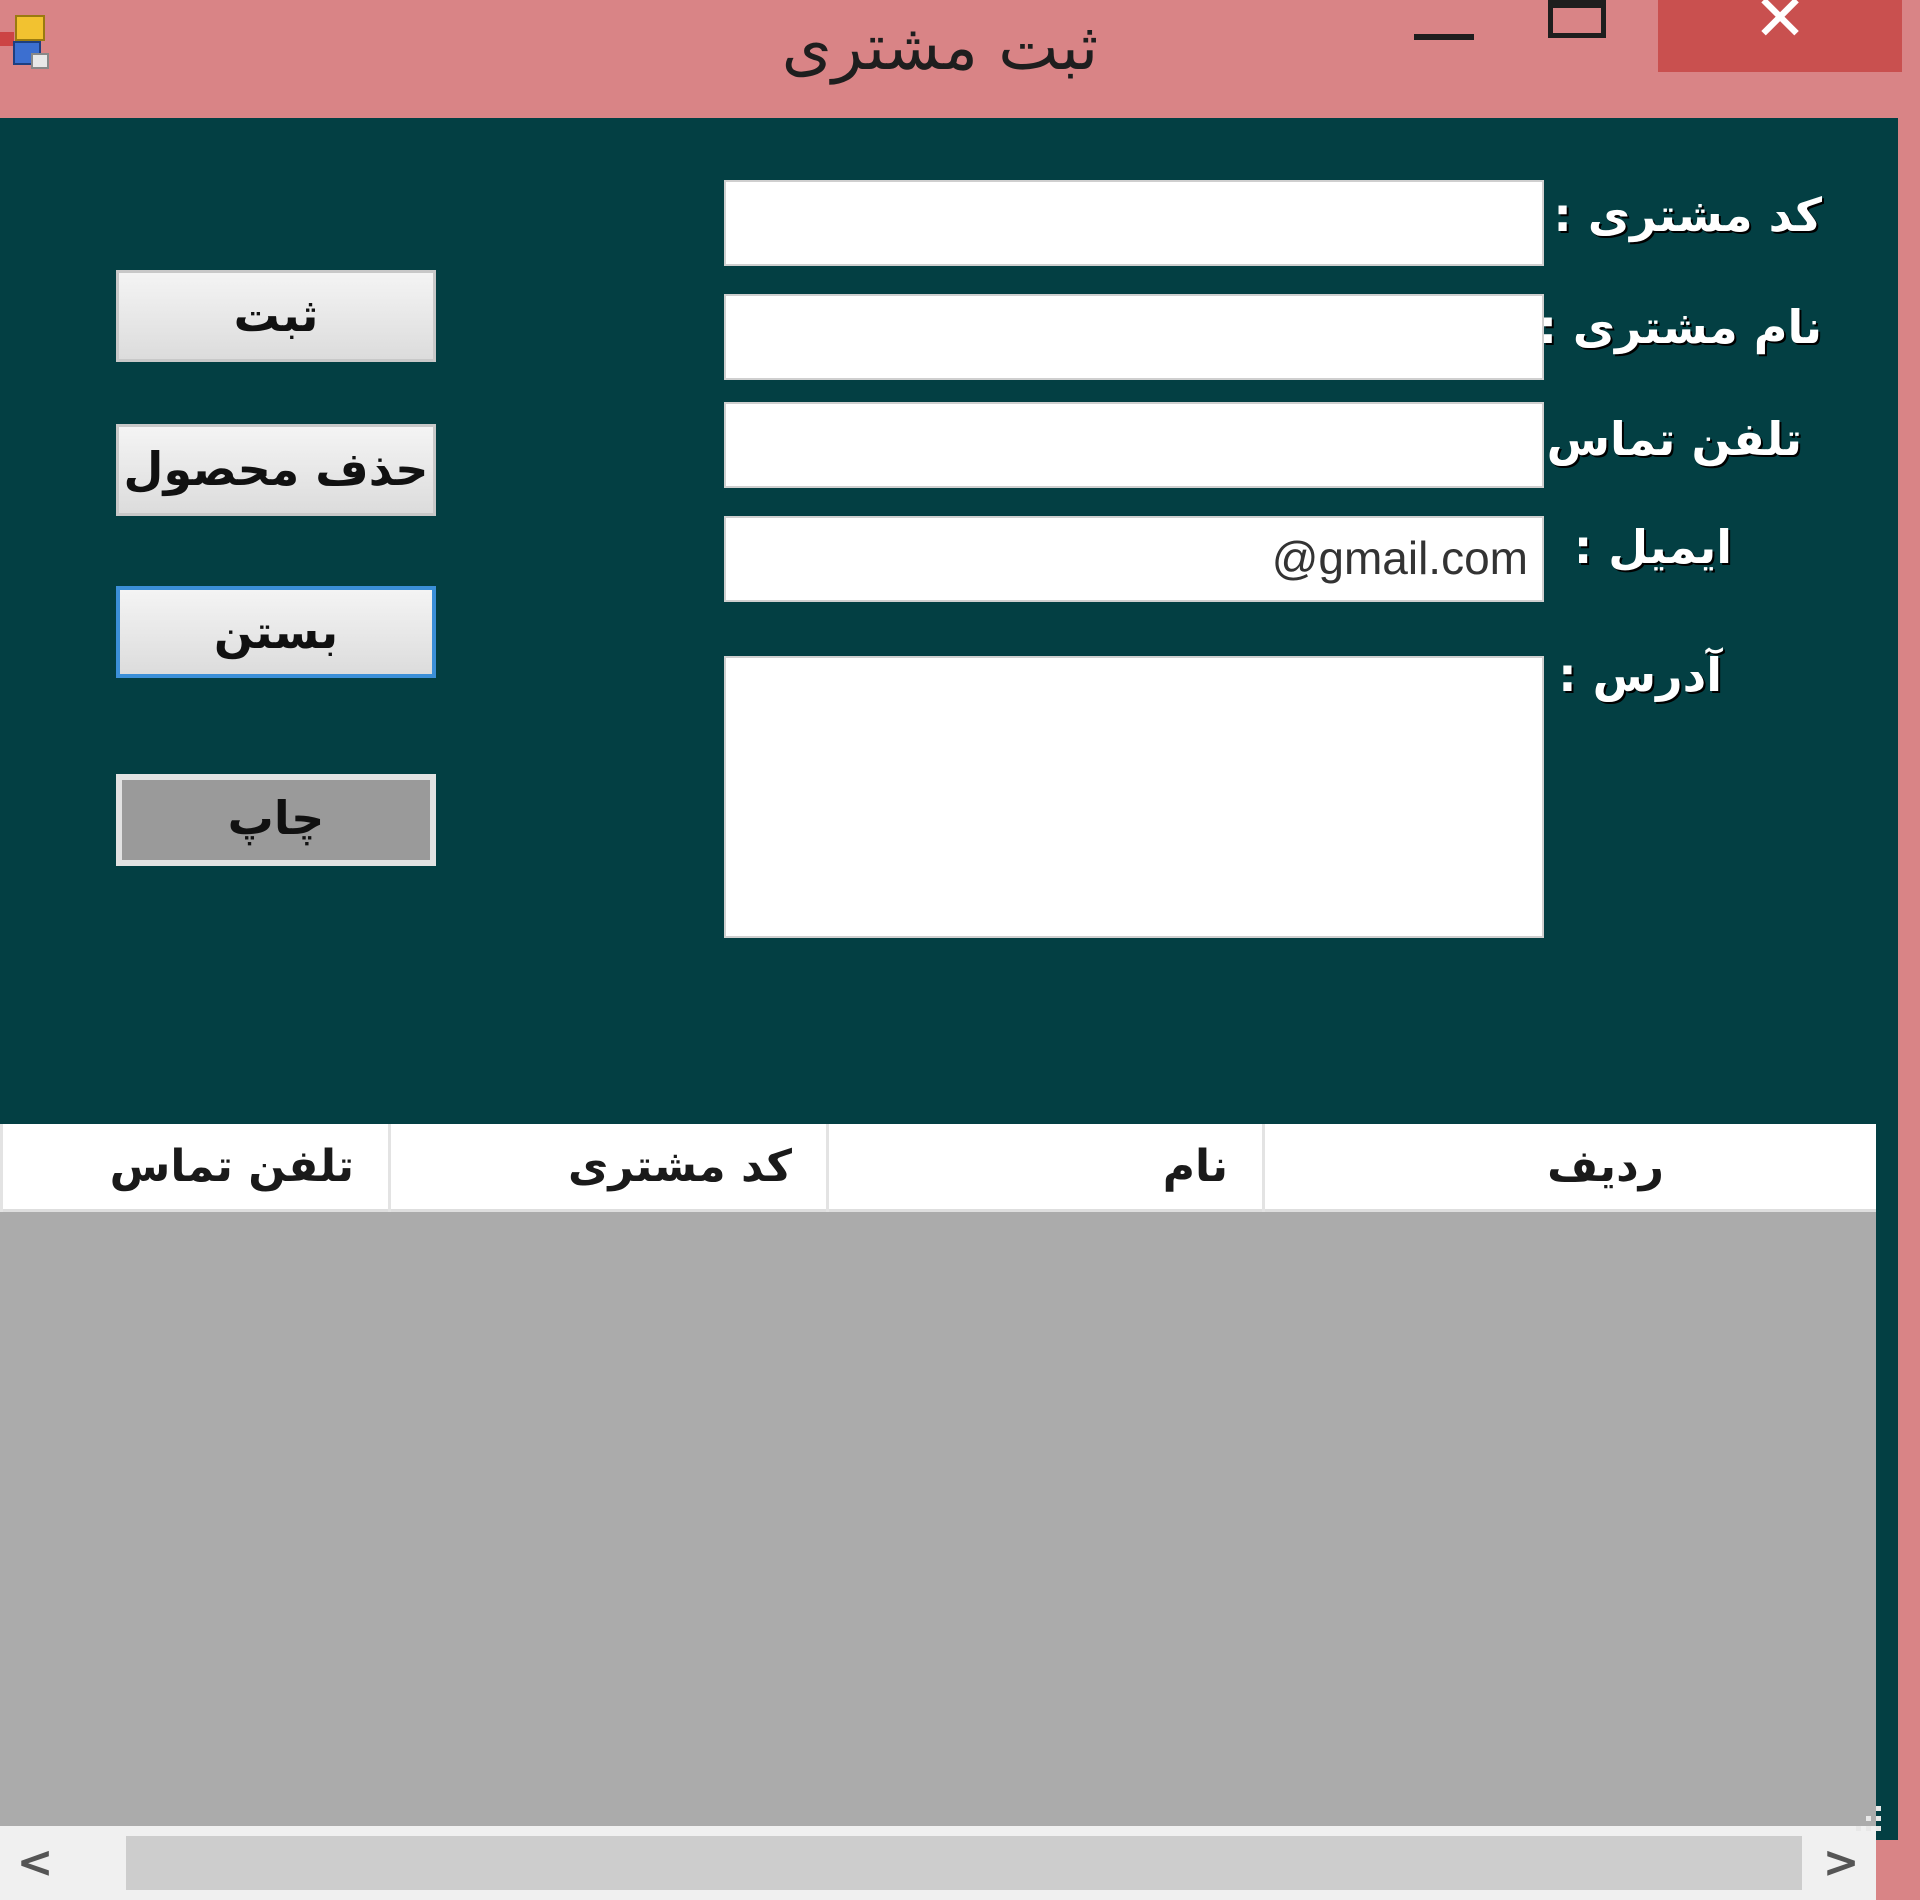 This screenshot has width=1920, height=1900. What do you see at coordinates (276, 632) in the screenshot?
I see `close-form-button: بستن` at bounding box center [276, 632].